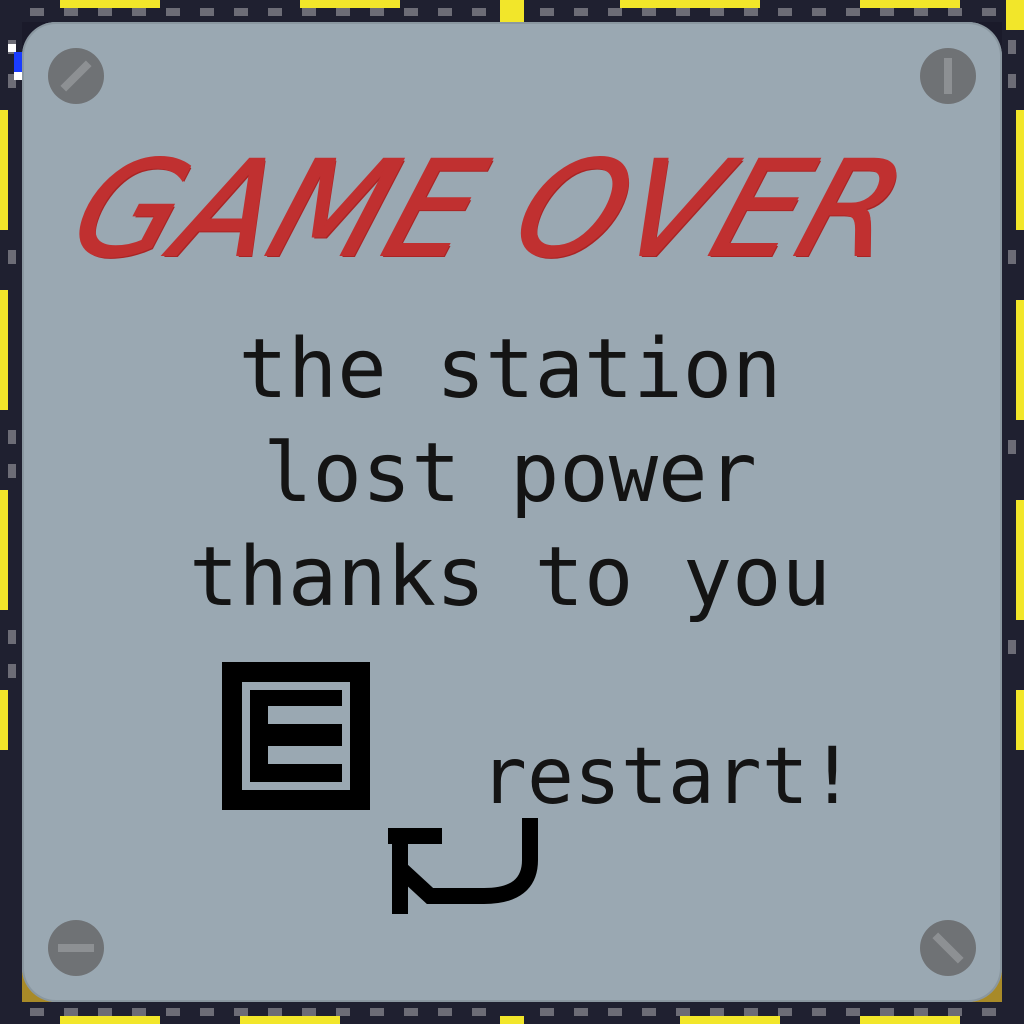 This screenshot has height=1024, width=1024. I want to click on message-line: thanks to you, so click(510, 577).